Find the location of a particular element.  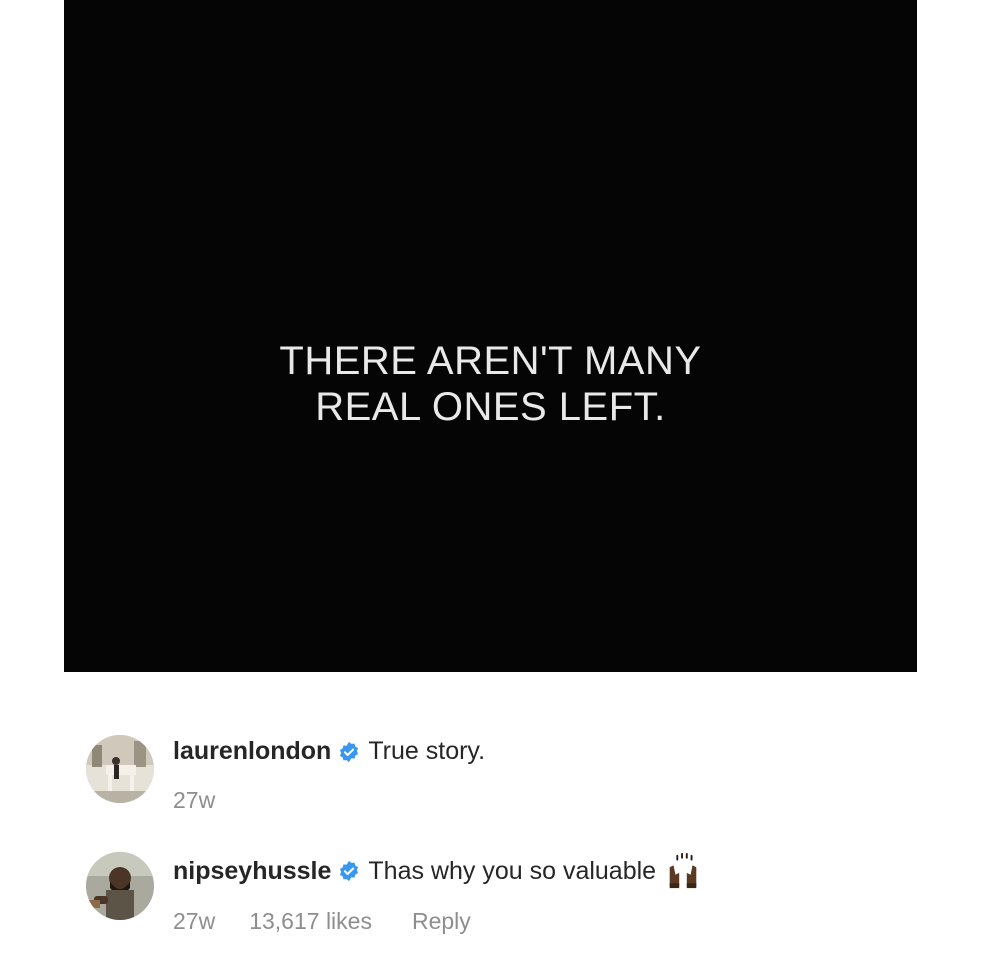

comment-line: laurenlondon True story. is located at coordinates (329, 751).